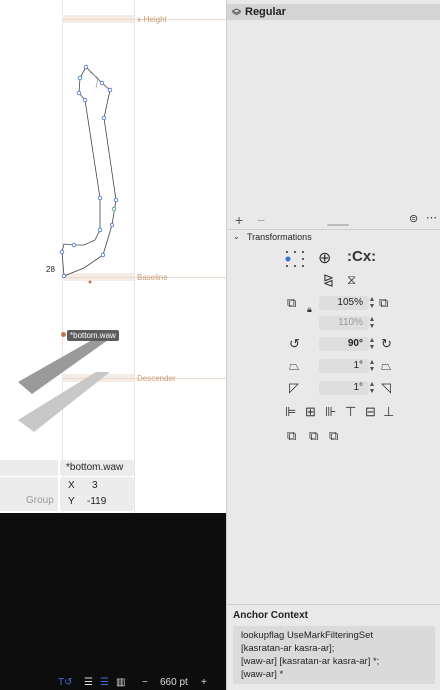  Describe the element at coordinates (333, 436) in the screenshot. I see `intersect-icon: ⧉` at that location.